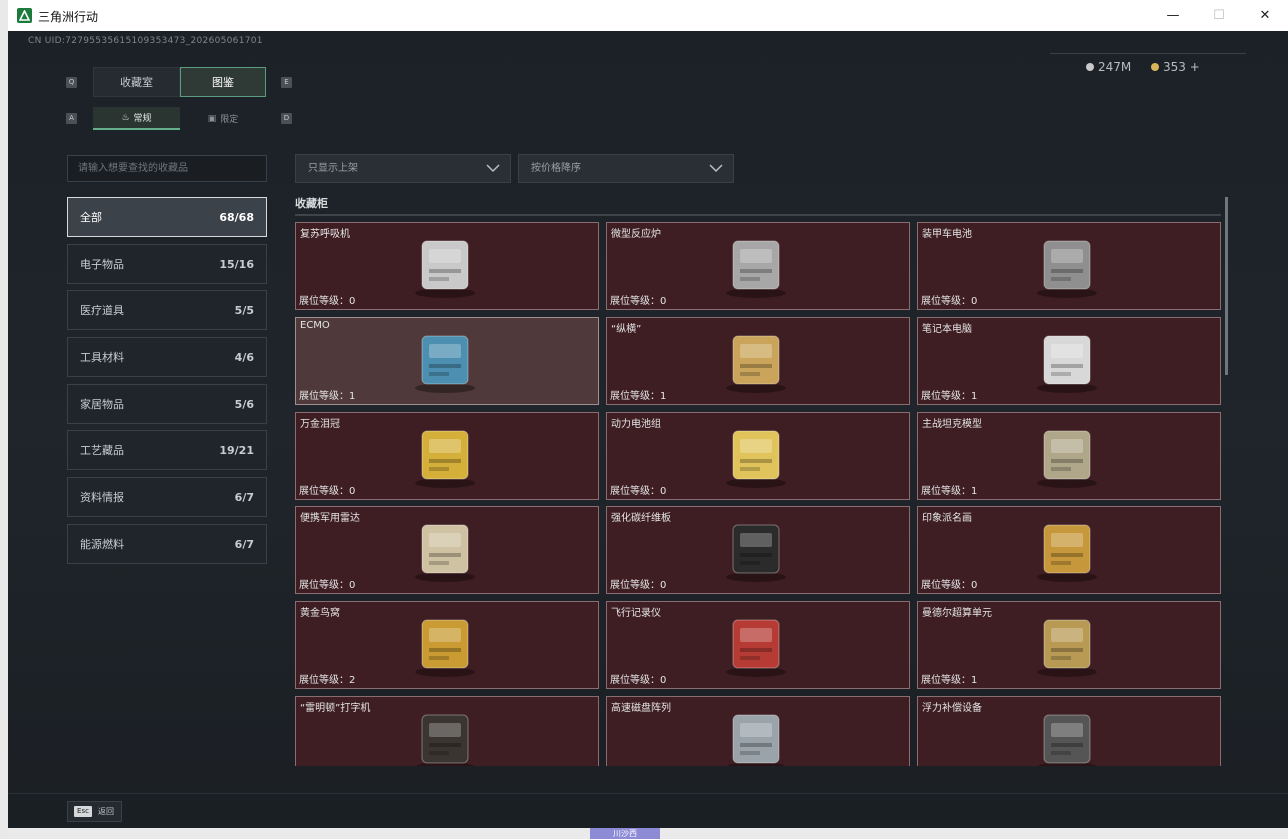 Image resolution: width=1288 pixels, height=839 pixels. Describe the element at coordinates (758, 266) in the screenshot. I see `collection-card: 微型反应炉 展位等级：0` at that location.